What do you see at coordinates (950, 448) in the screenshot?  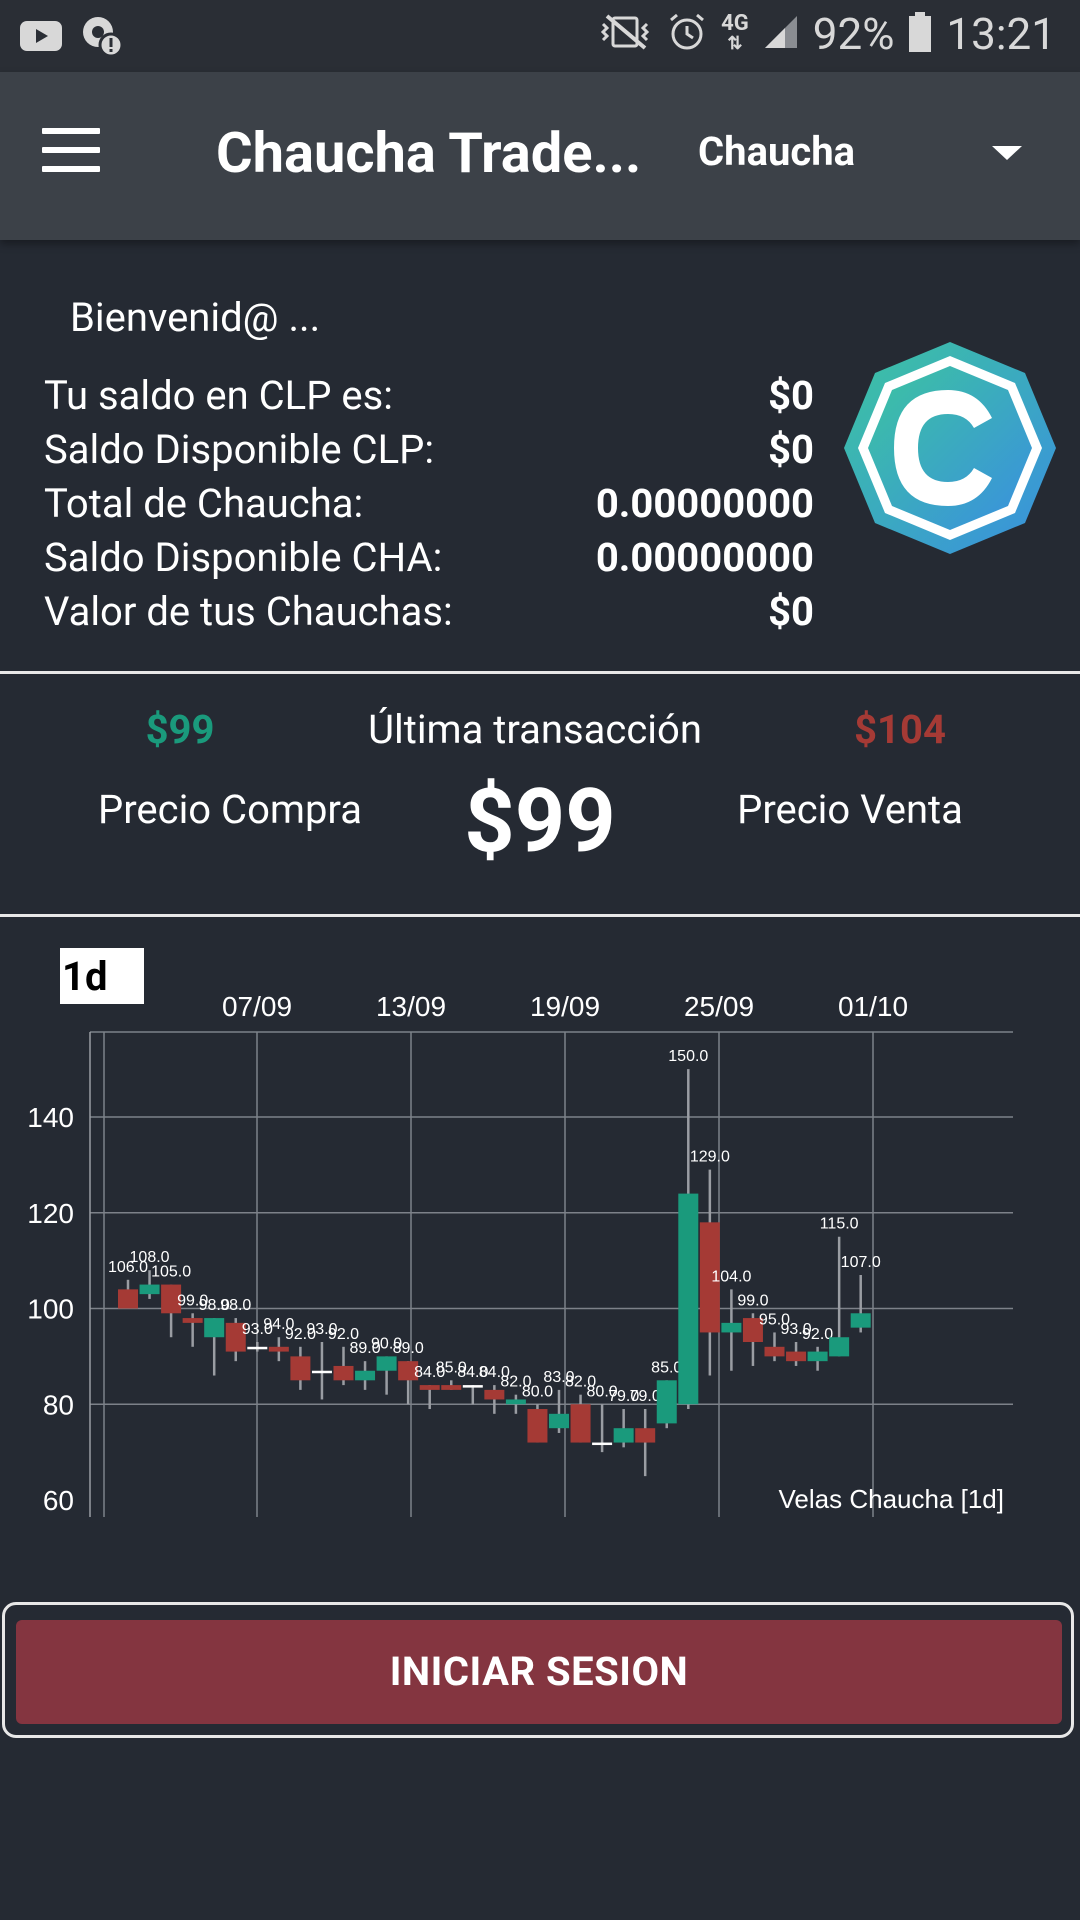 I see `chaucha-logo-icon` at bounding box center [950, 448].